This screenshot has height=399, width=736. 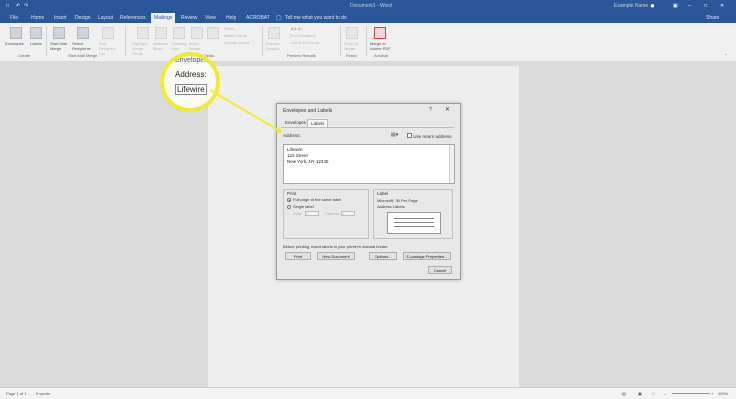 What do you see at coordinates (229, 28) in the screenshot?
I see `rules-button: Rules` at bounding box center [229, 28].